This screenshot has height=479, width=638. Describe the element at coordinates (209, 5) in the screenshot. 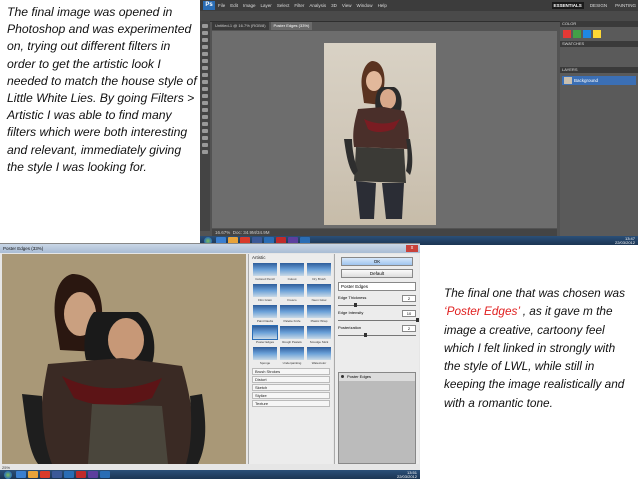

I see `photoshop-logo: Ps` at that location.